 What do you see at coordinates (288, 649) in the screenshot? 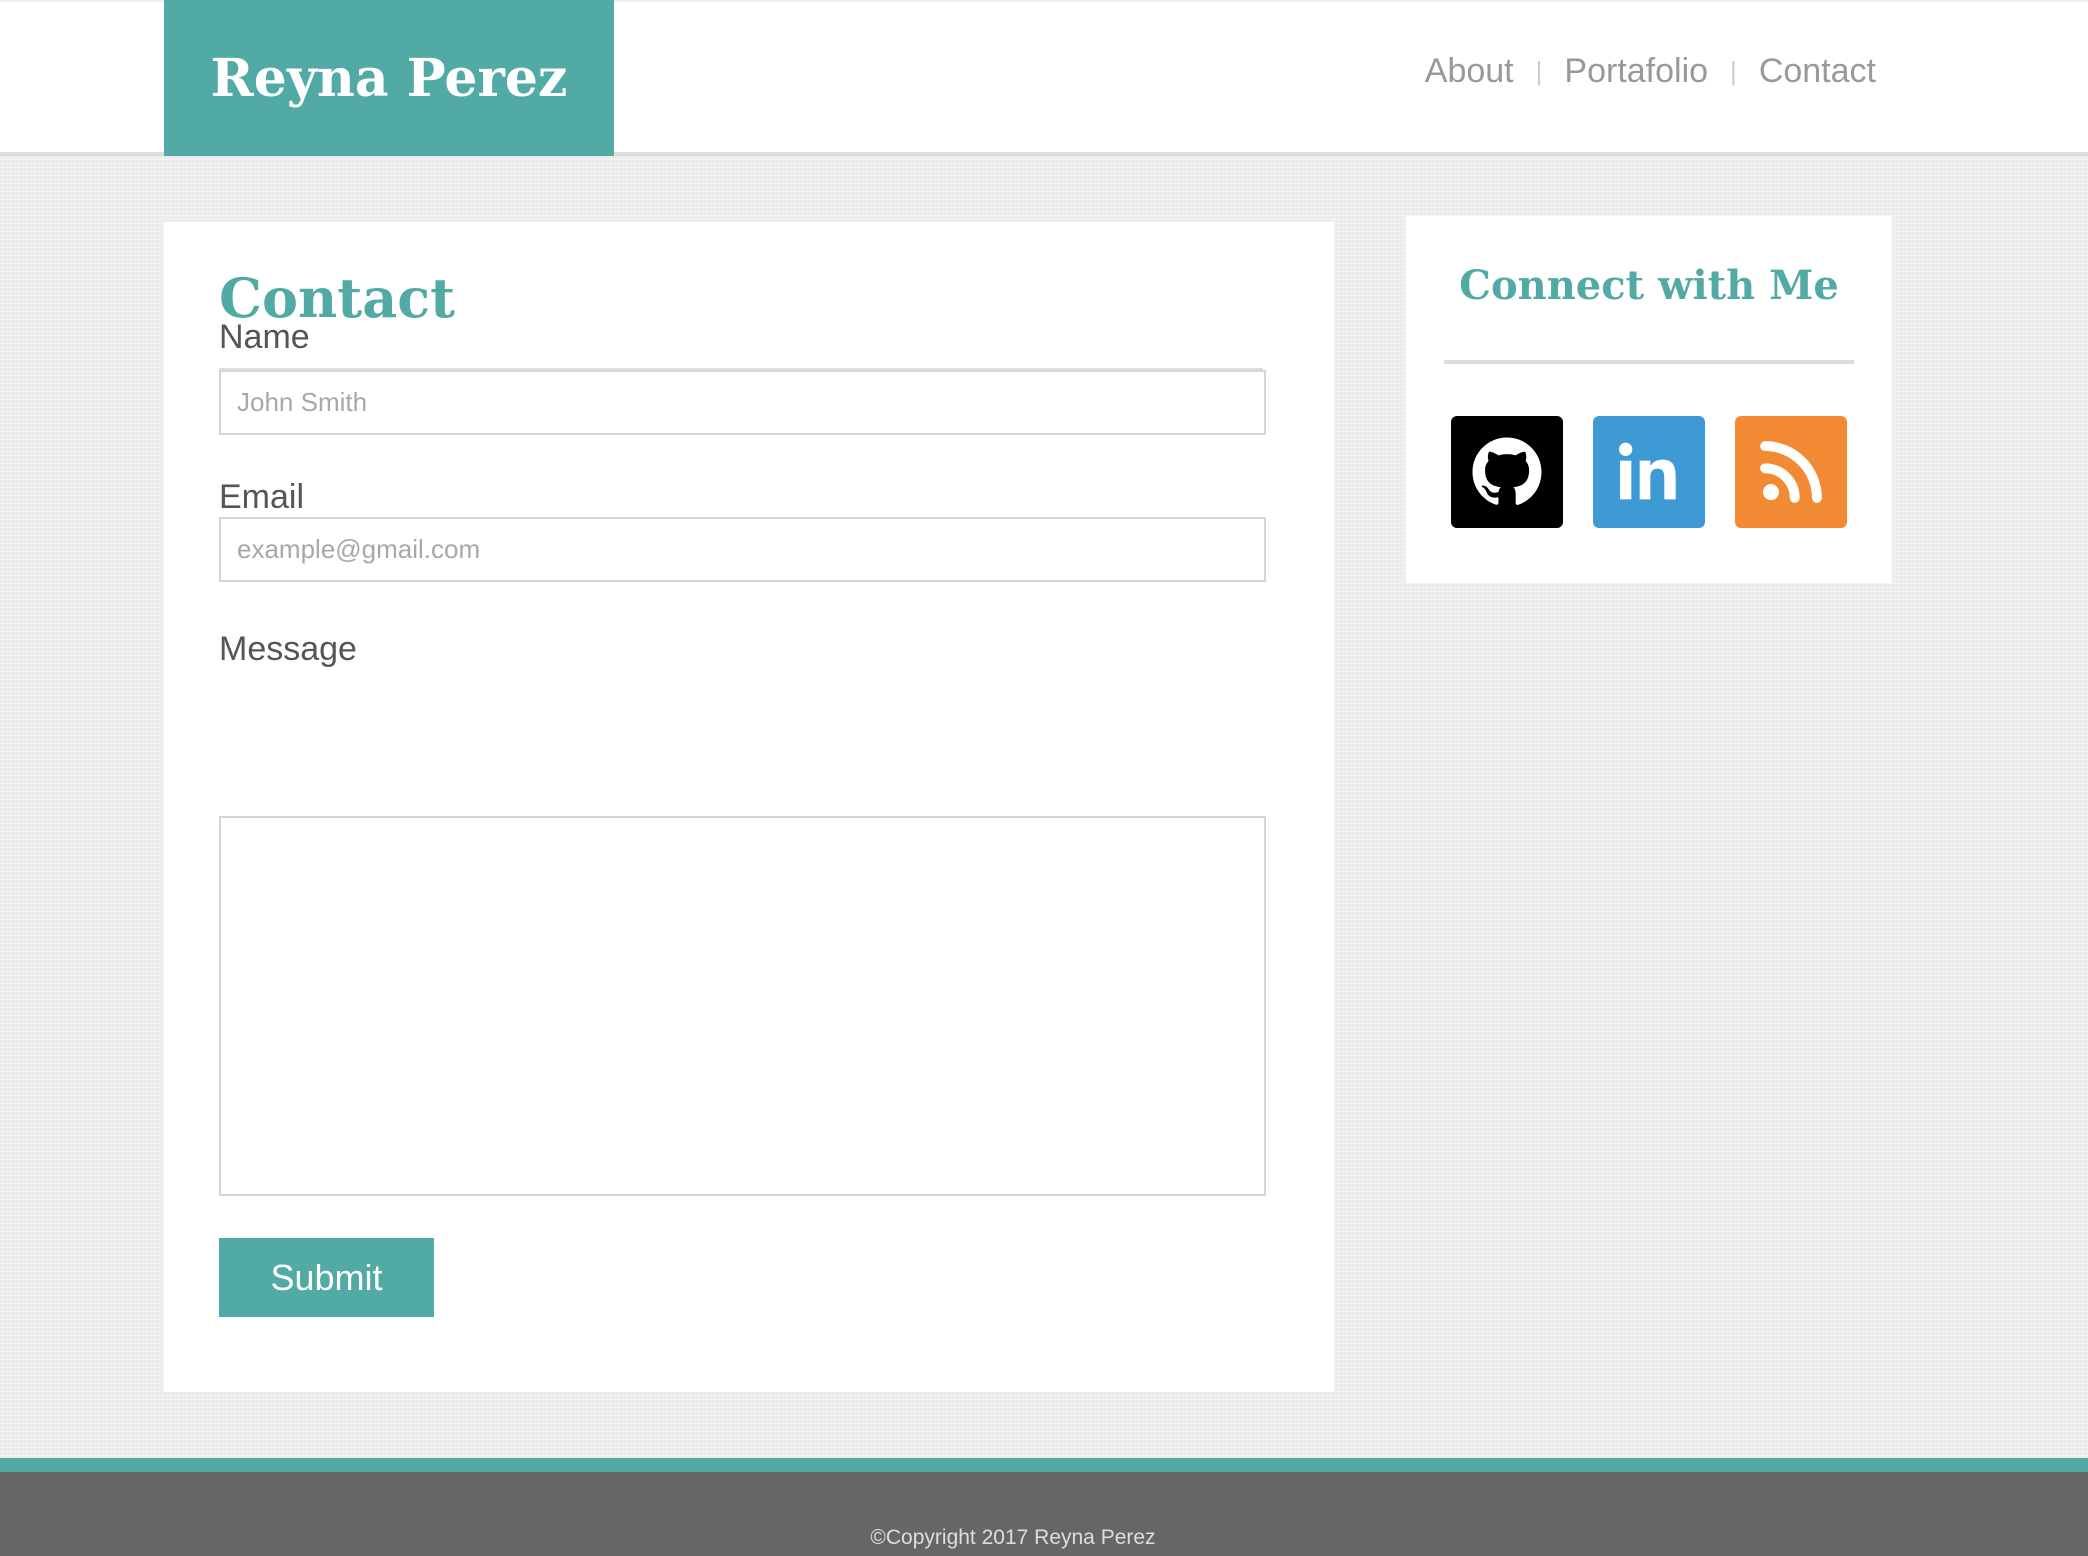
I see `message-label: Message` at bounding box center [288, 649].